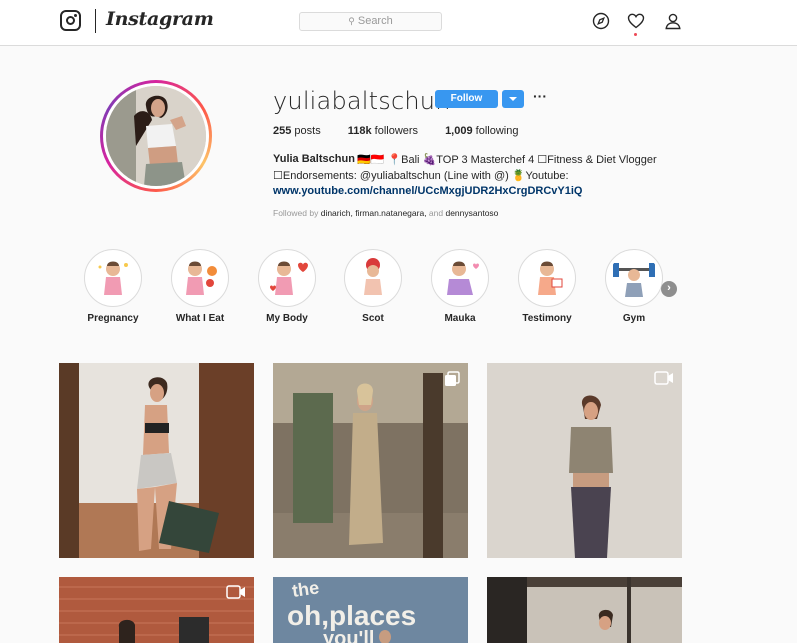  Describe the element at coordinates (351, 615) in the screenshot. I see `svg-text: oh,places` at that location.